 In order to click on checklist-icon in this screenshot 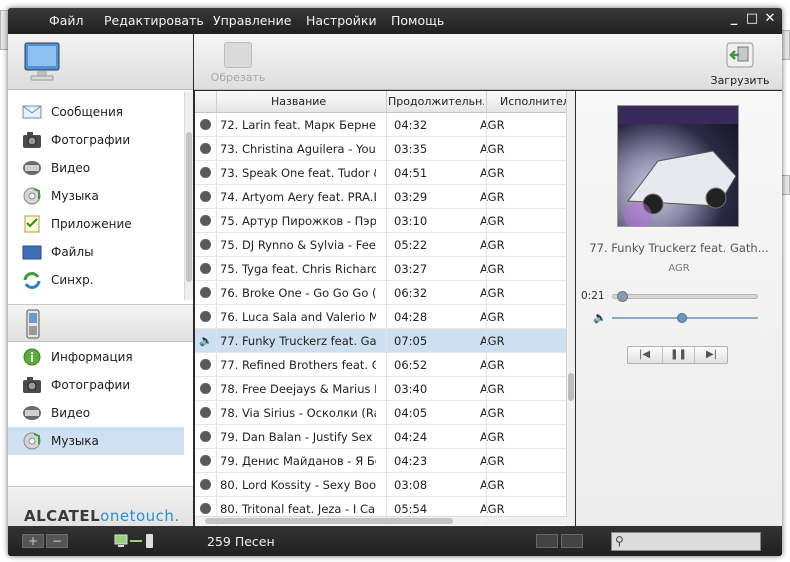, I will do `click(32, 224)`.